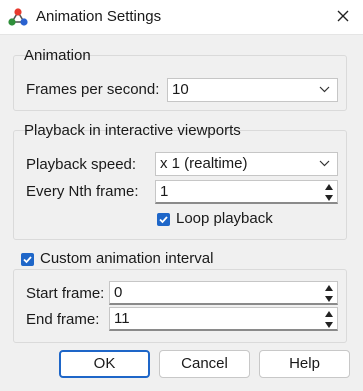  I want to click on custom-interval-checkbox, so click(27, 259).